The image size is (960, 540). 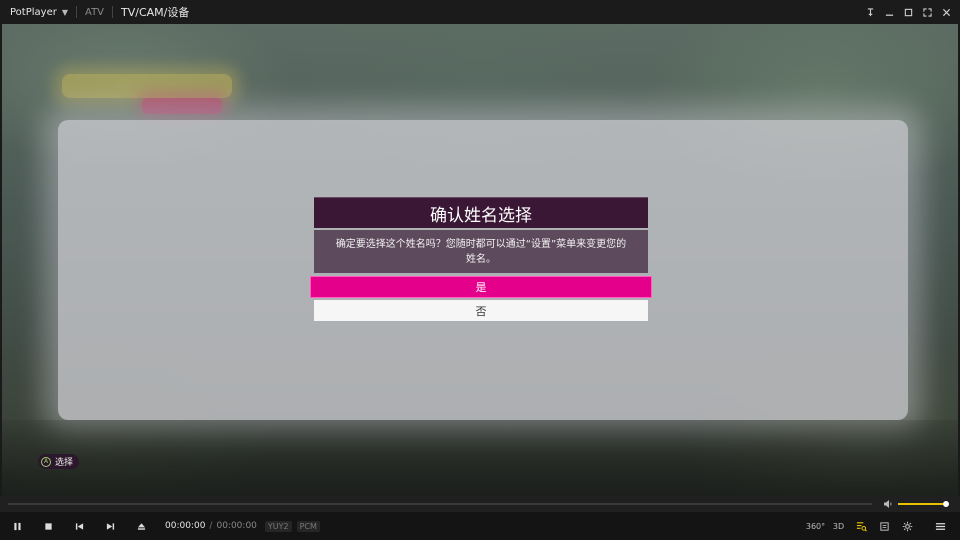 I want to click on control-bar: 00:00:00 / 00:00:00 YUY2 PCM 360° 3D, so click(x=480, y=526).